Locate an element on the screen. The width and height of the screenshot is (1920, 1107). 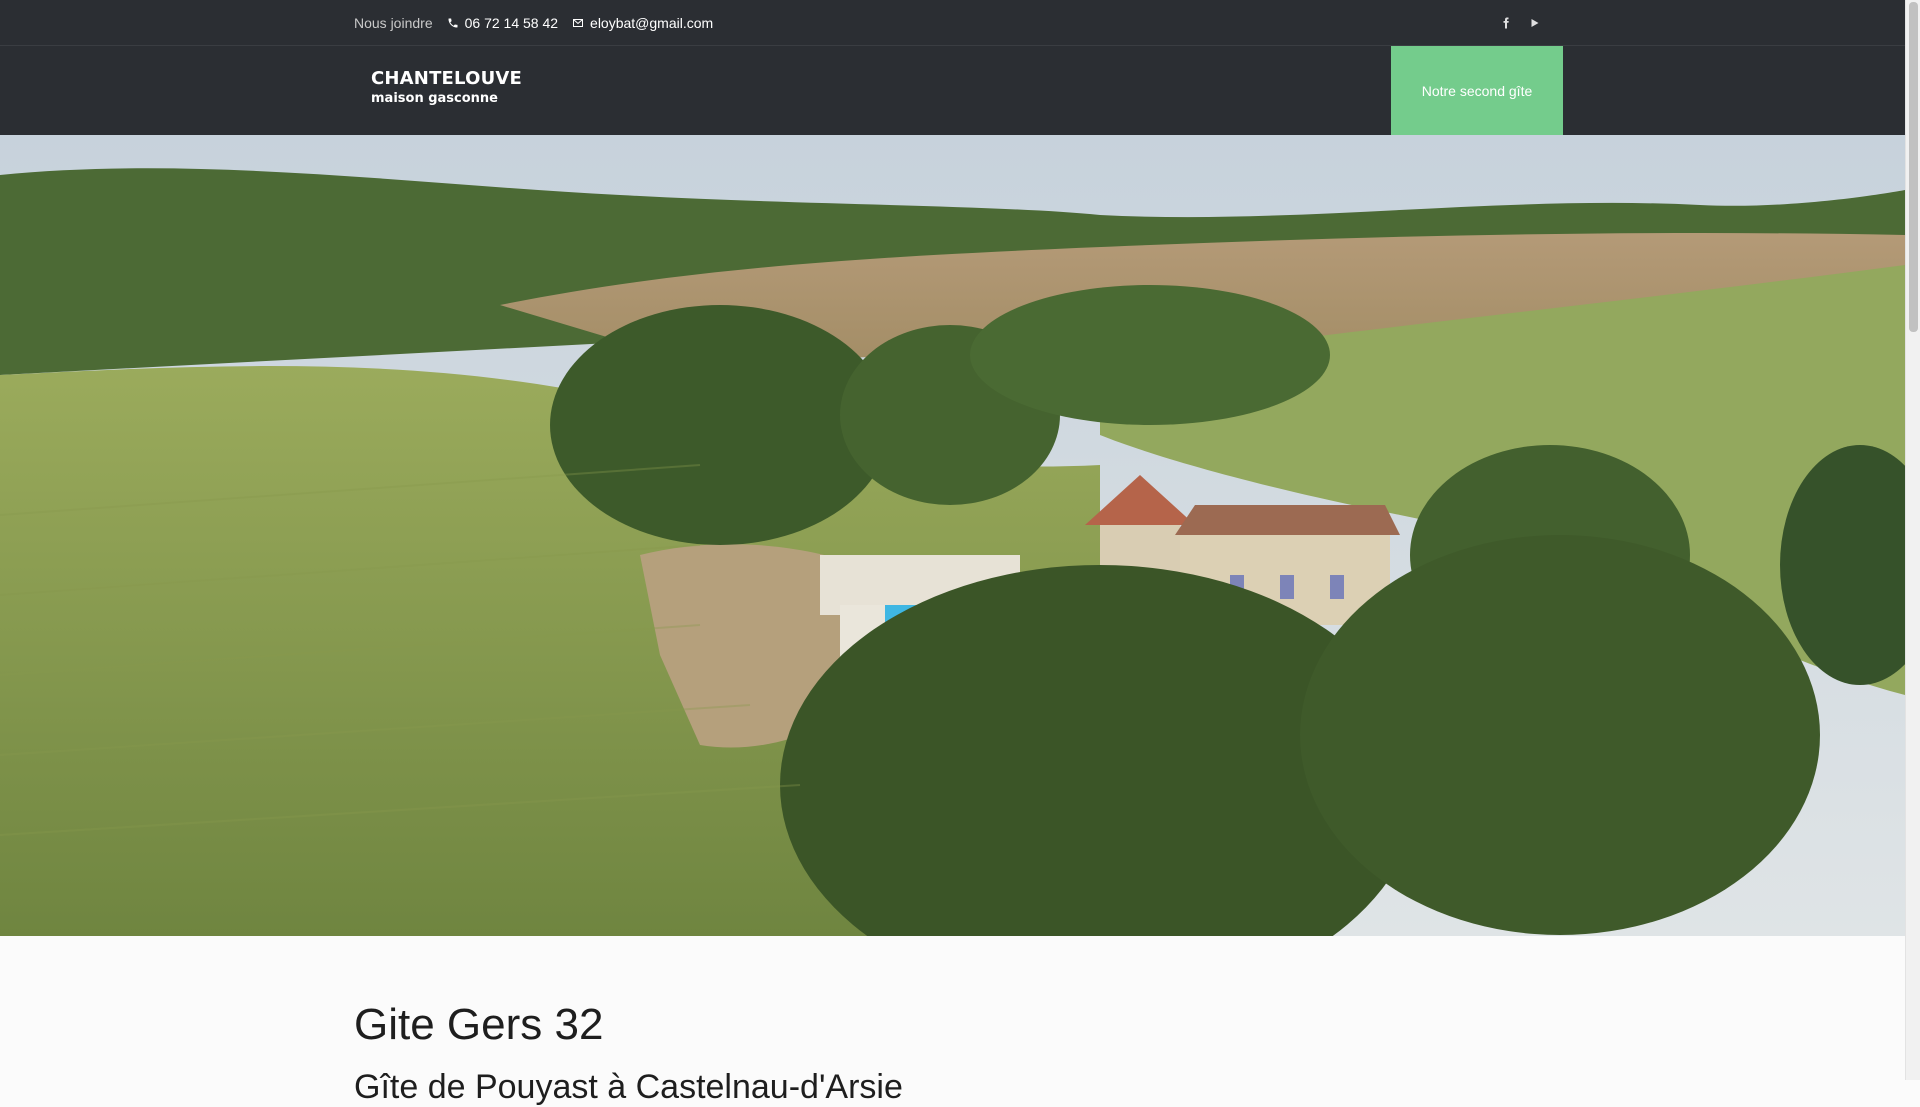
email-address: eloybat@gmail.com is located at coordinates (652, 22).